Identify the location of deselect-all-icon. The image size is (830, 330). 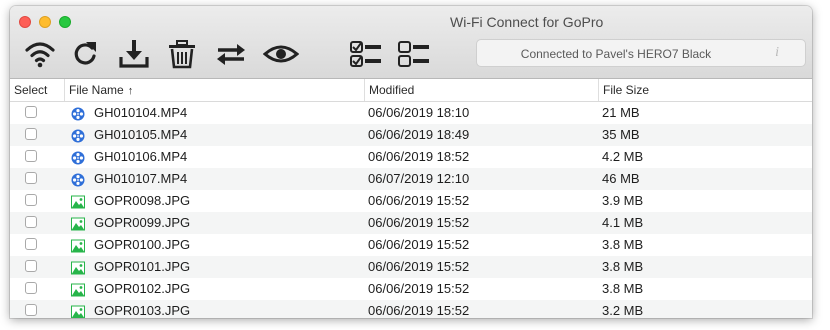
(413, 54).